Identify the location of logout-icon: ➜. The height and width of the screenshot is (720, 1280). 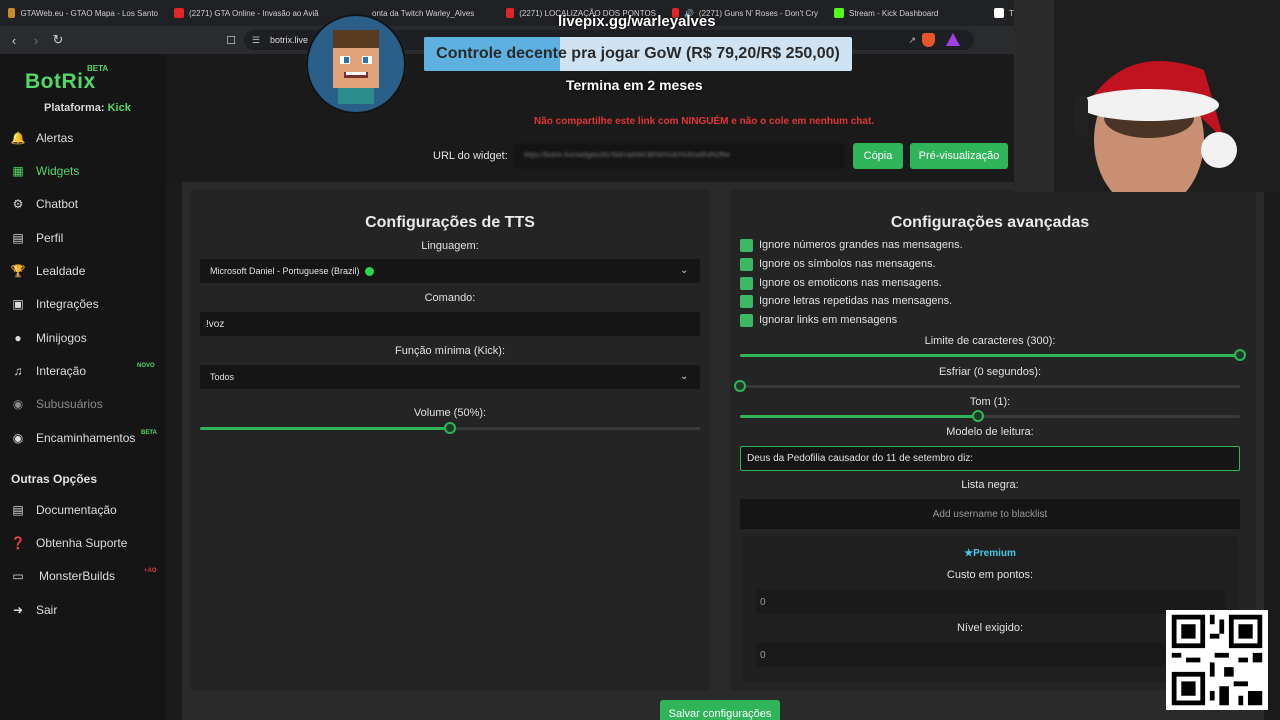
(18, 610).